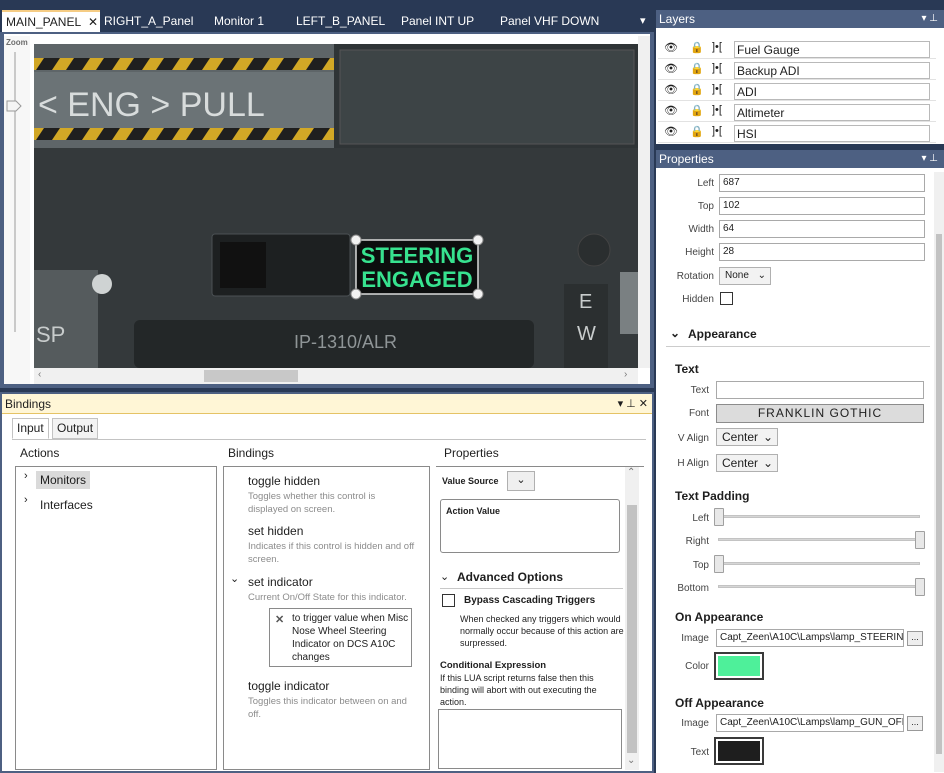 The width and height of the screenshot is (944, 773). I want to click on top-field: 102, so click(822, 206).